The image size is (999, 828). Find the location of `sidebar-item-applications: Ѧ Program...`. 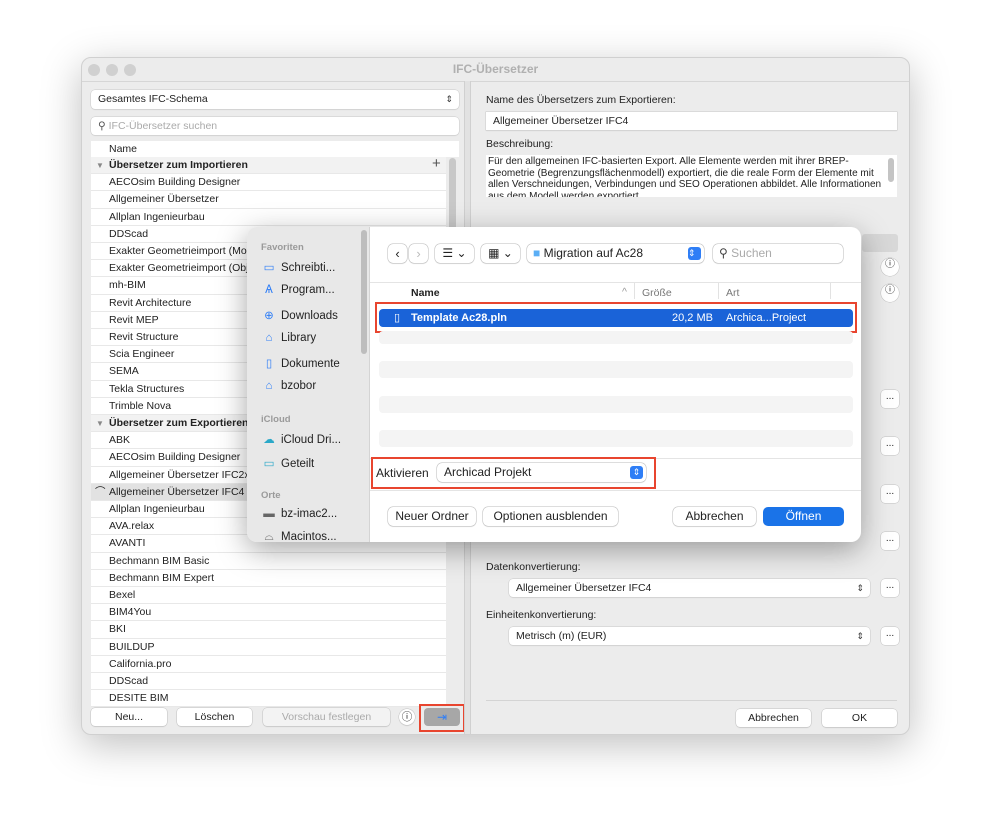

sidebar-item-applications: Ѧ Program... is located at coordinates (298, 290).